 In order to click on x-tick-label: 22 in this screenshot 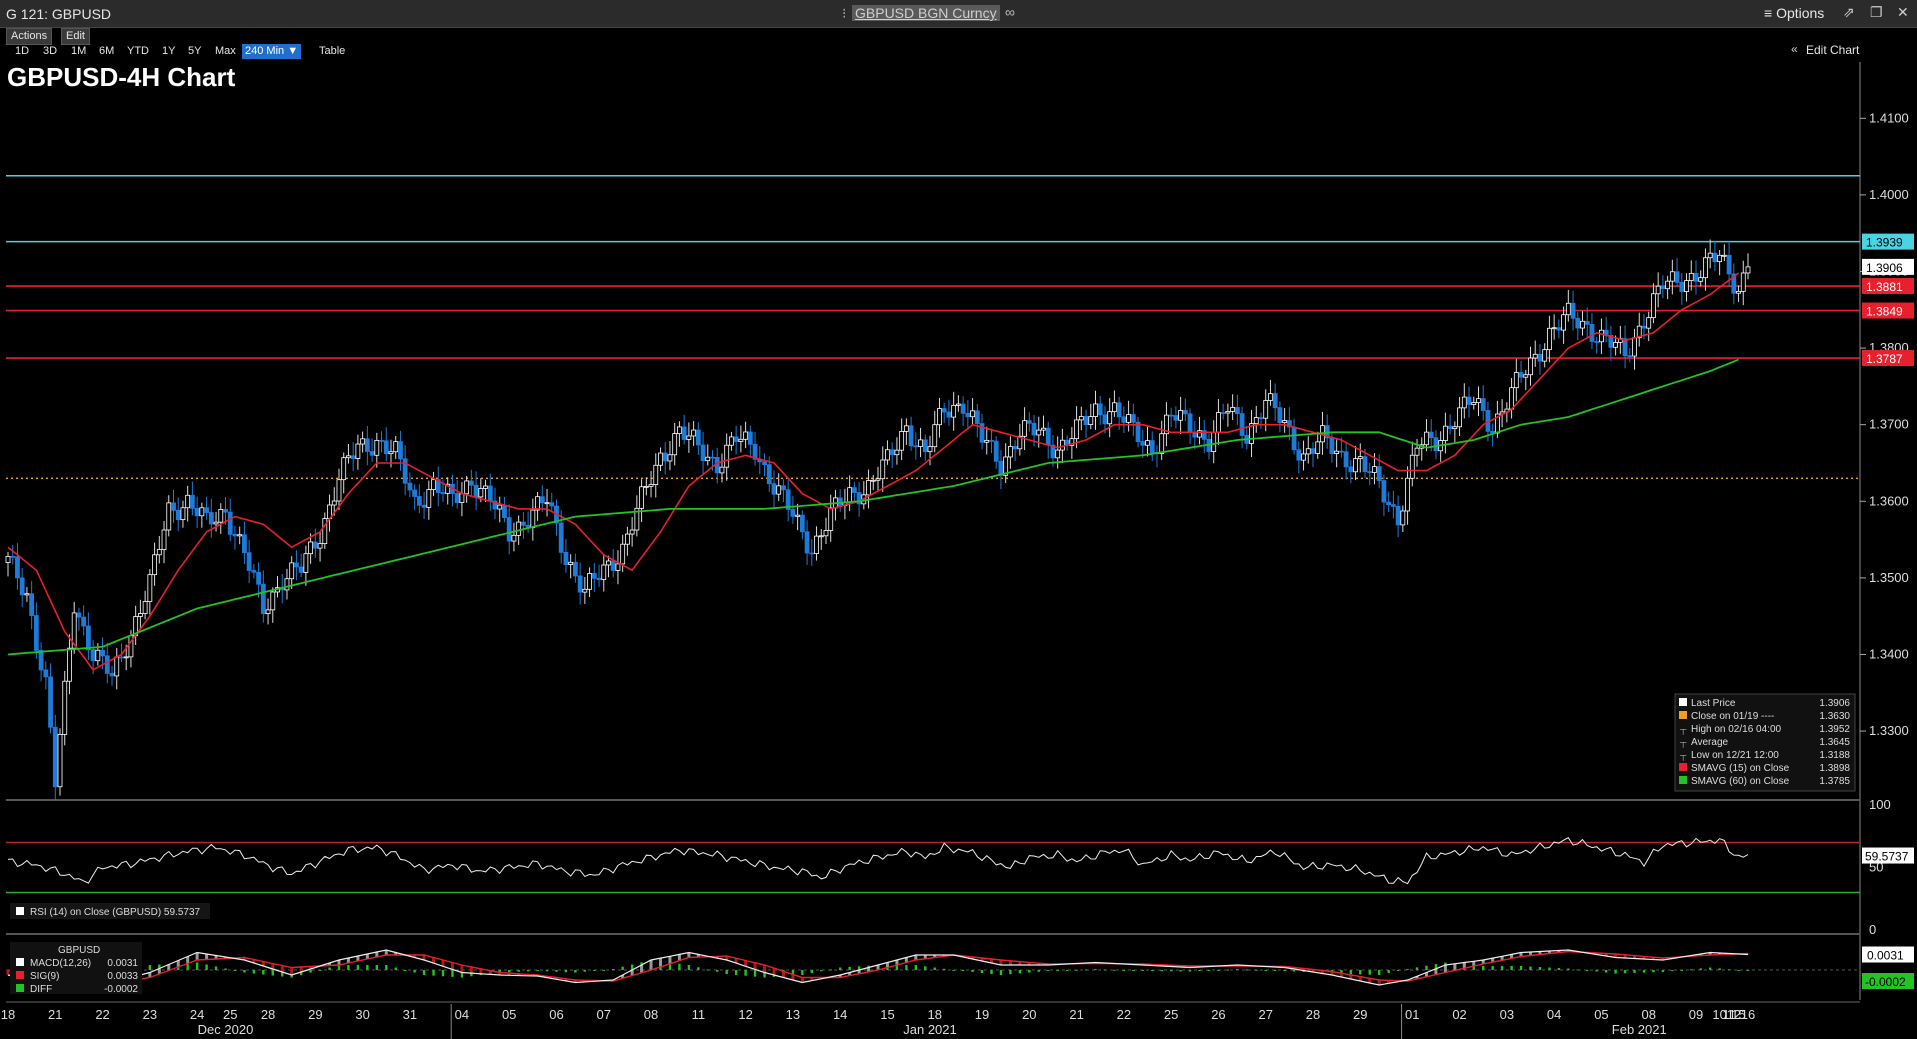, I will do `click(1124, 1014)`.